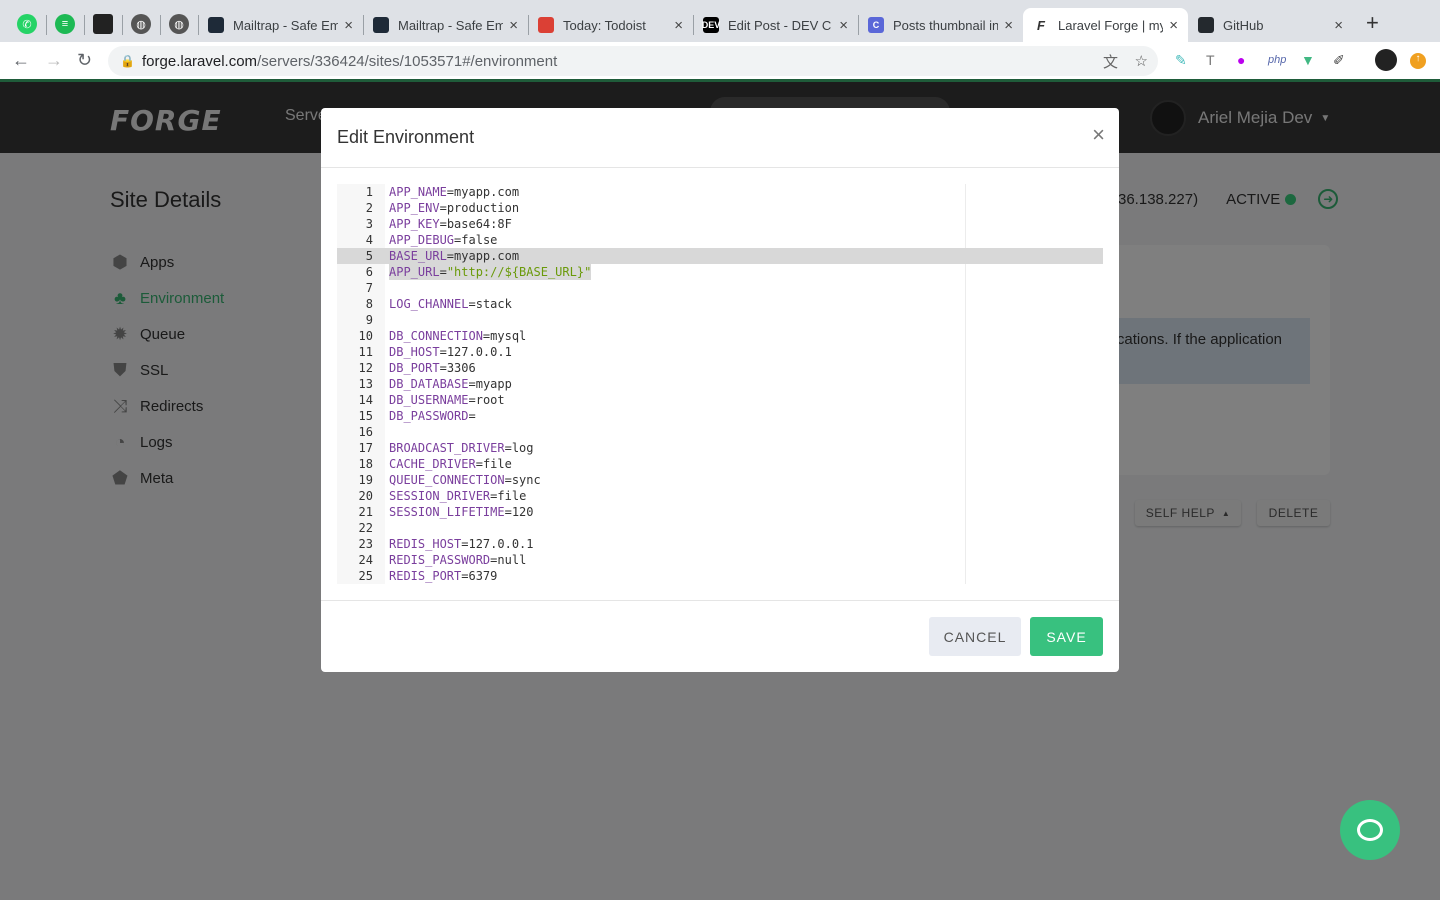  Describe the element at coordinates (1270, 25) in the screenshot. I see `browser-tab: GitHub ×` at that location.